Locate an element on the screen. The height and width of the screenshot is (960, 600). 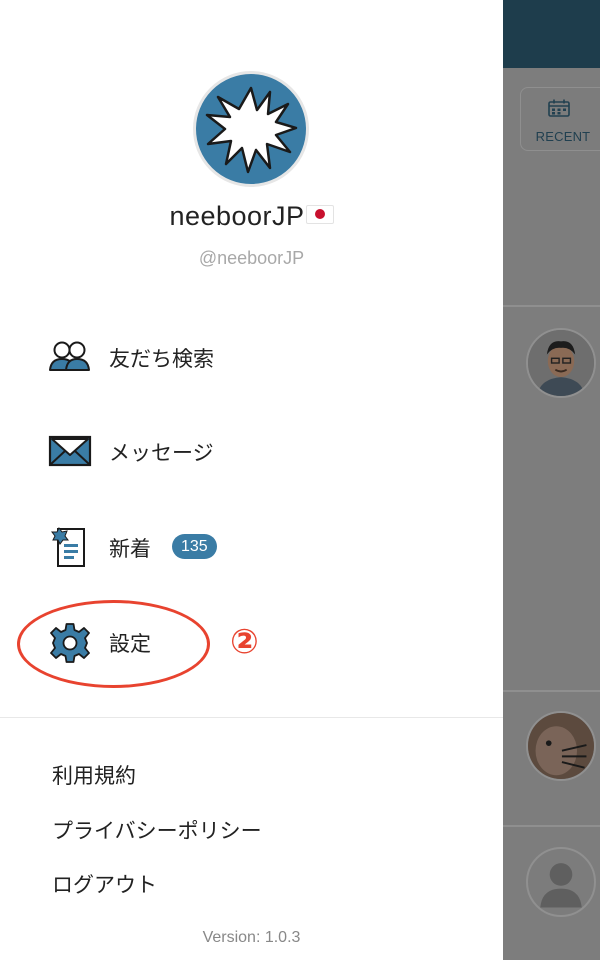
profile-name: neeboorJP is located at coordinates (251, 216).